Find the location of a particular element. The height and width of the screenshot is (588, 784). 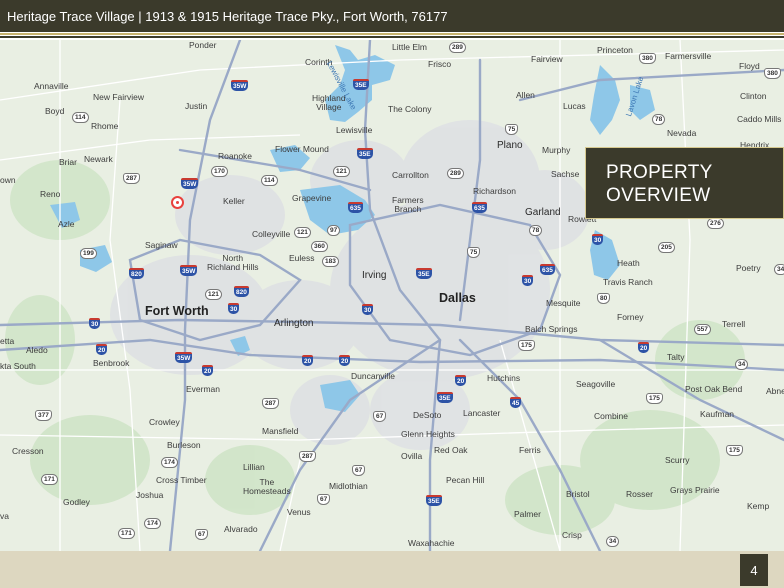

map-label-glenn-heights: Glenn Heights is located at coordinates (428, 434).